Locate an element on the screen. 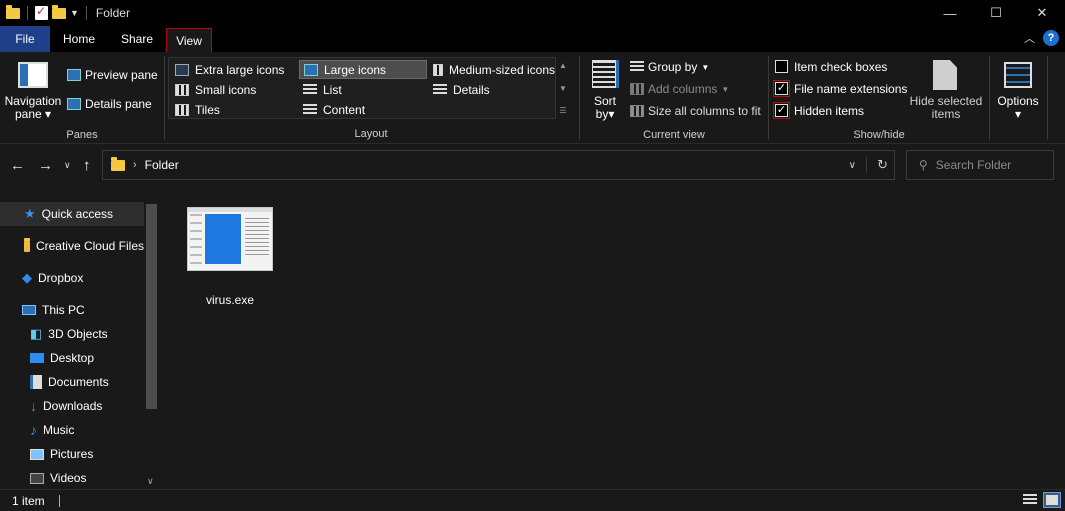 Image resolution: width=1065 pixels, height=511 pixels. large-icons-view-button is located at coordinates (1052, 500).